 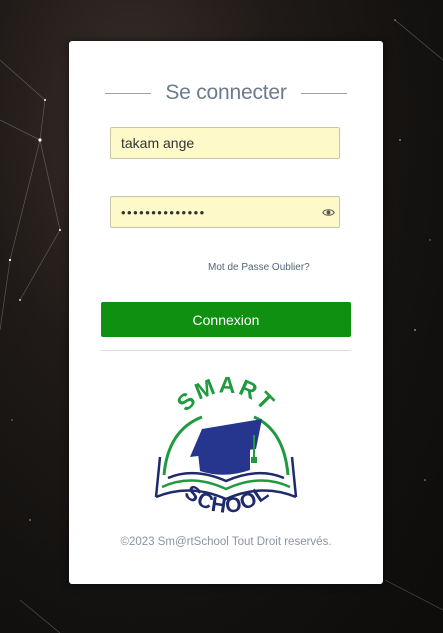 I want to click on username-field, so click(x=225, y=143).